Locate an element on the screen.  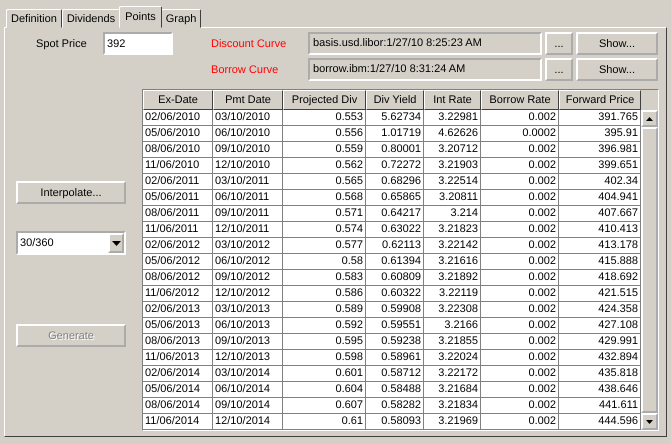
table-cell: 0.58 is located at coordinates (324, 262).